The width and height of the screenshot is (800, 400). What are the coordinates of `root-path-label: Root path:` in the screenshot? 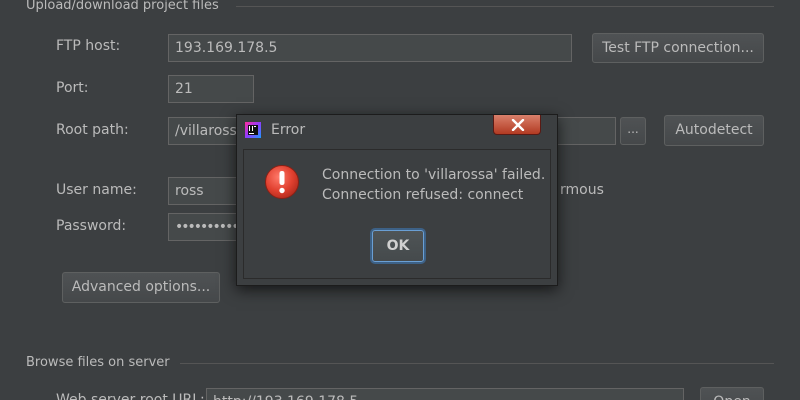 It's located at (92, 130).